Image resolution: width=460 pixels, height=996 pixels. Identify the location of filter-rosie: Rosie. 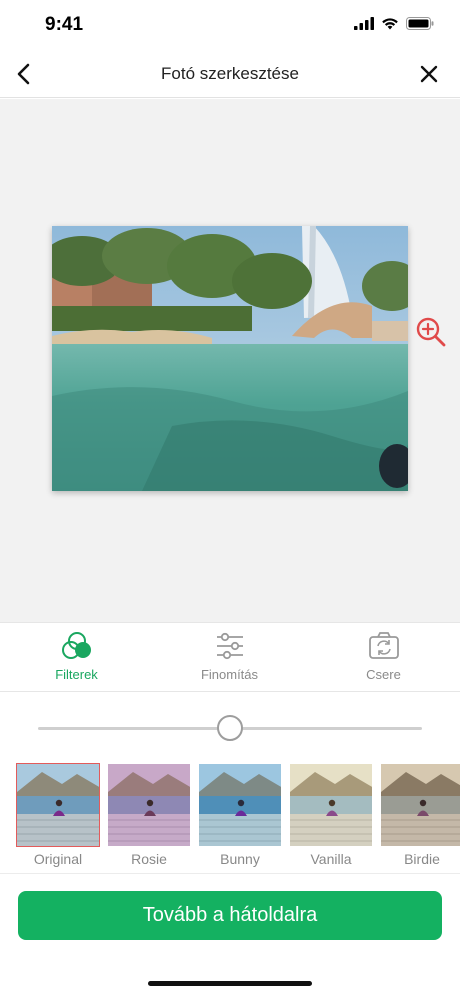
(149, 817).